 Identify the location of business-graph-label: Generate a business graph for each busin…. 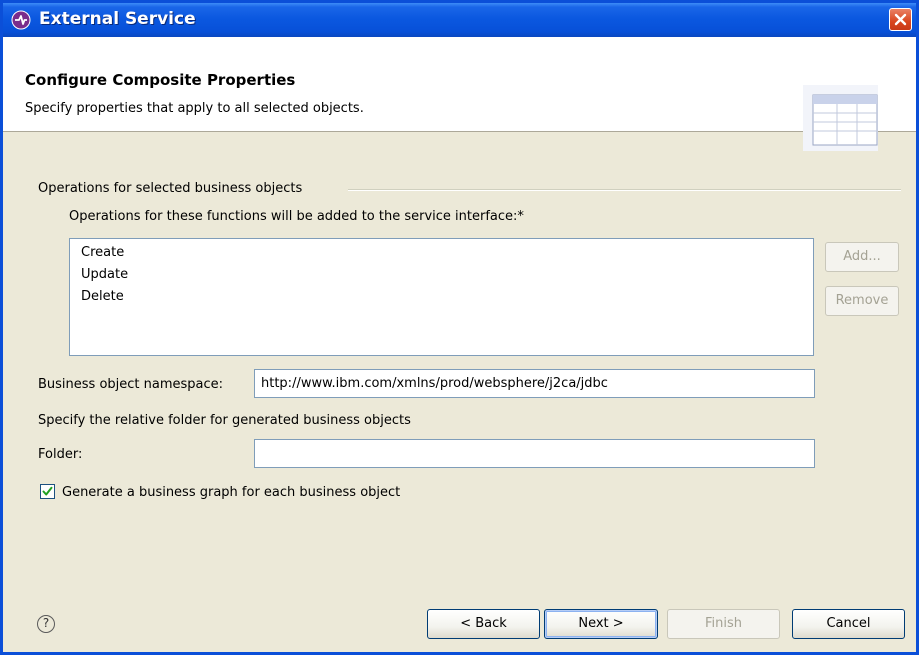
(231, 492).